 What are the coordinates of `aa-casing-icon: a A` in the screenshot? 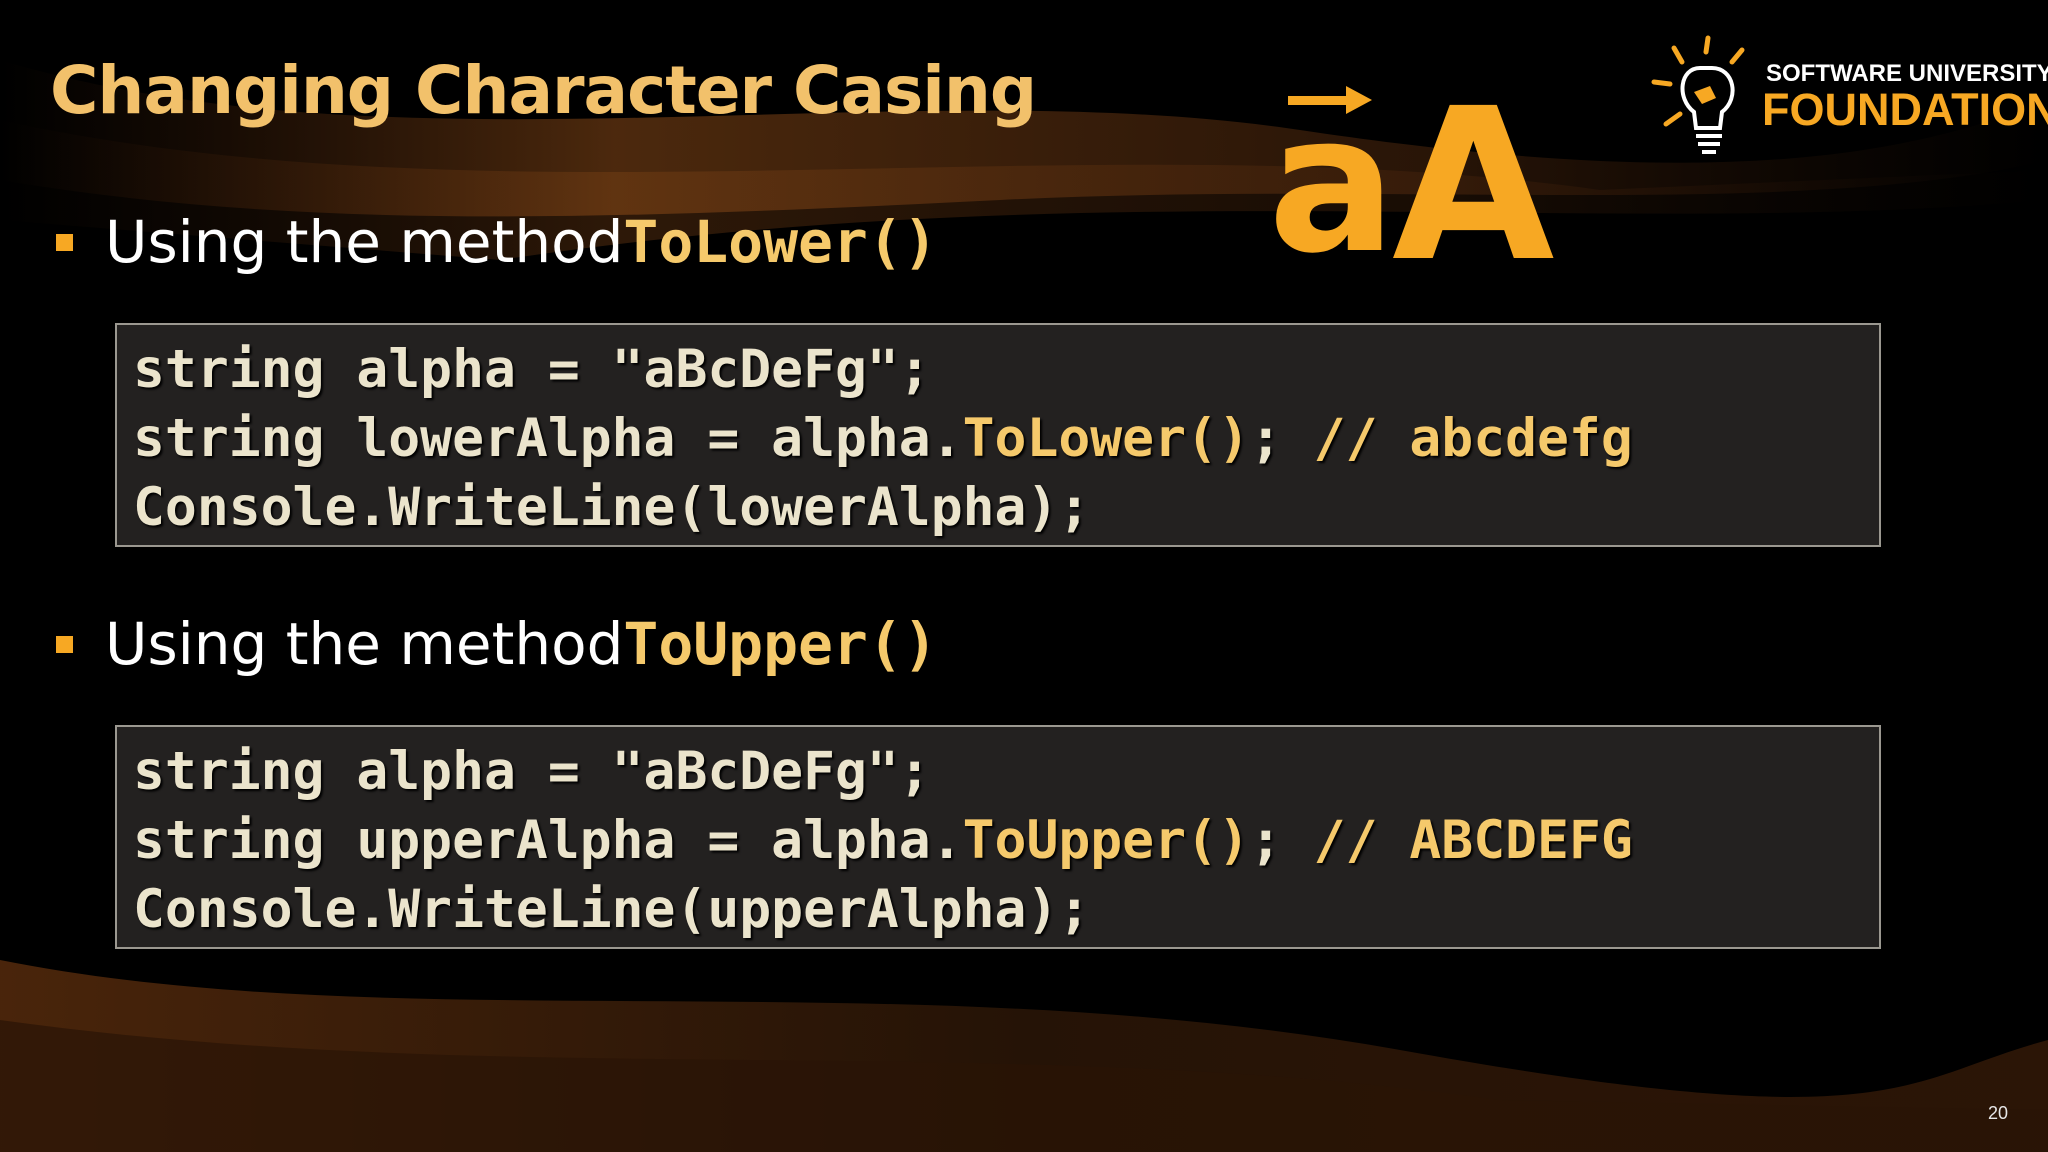 It's located at (1411, 178).